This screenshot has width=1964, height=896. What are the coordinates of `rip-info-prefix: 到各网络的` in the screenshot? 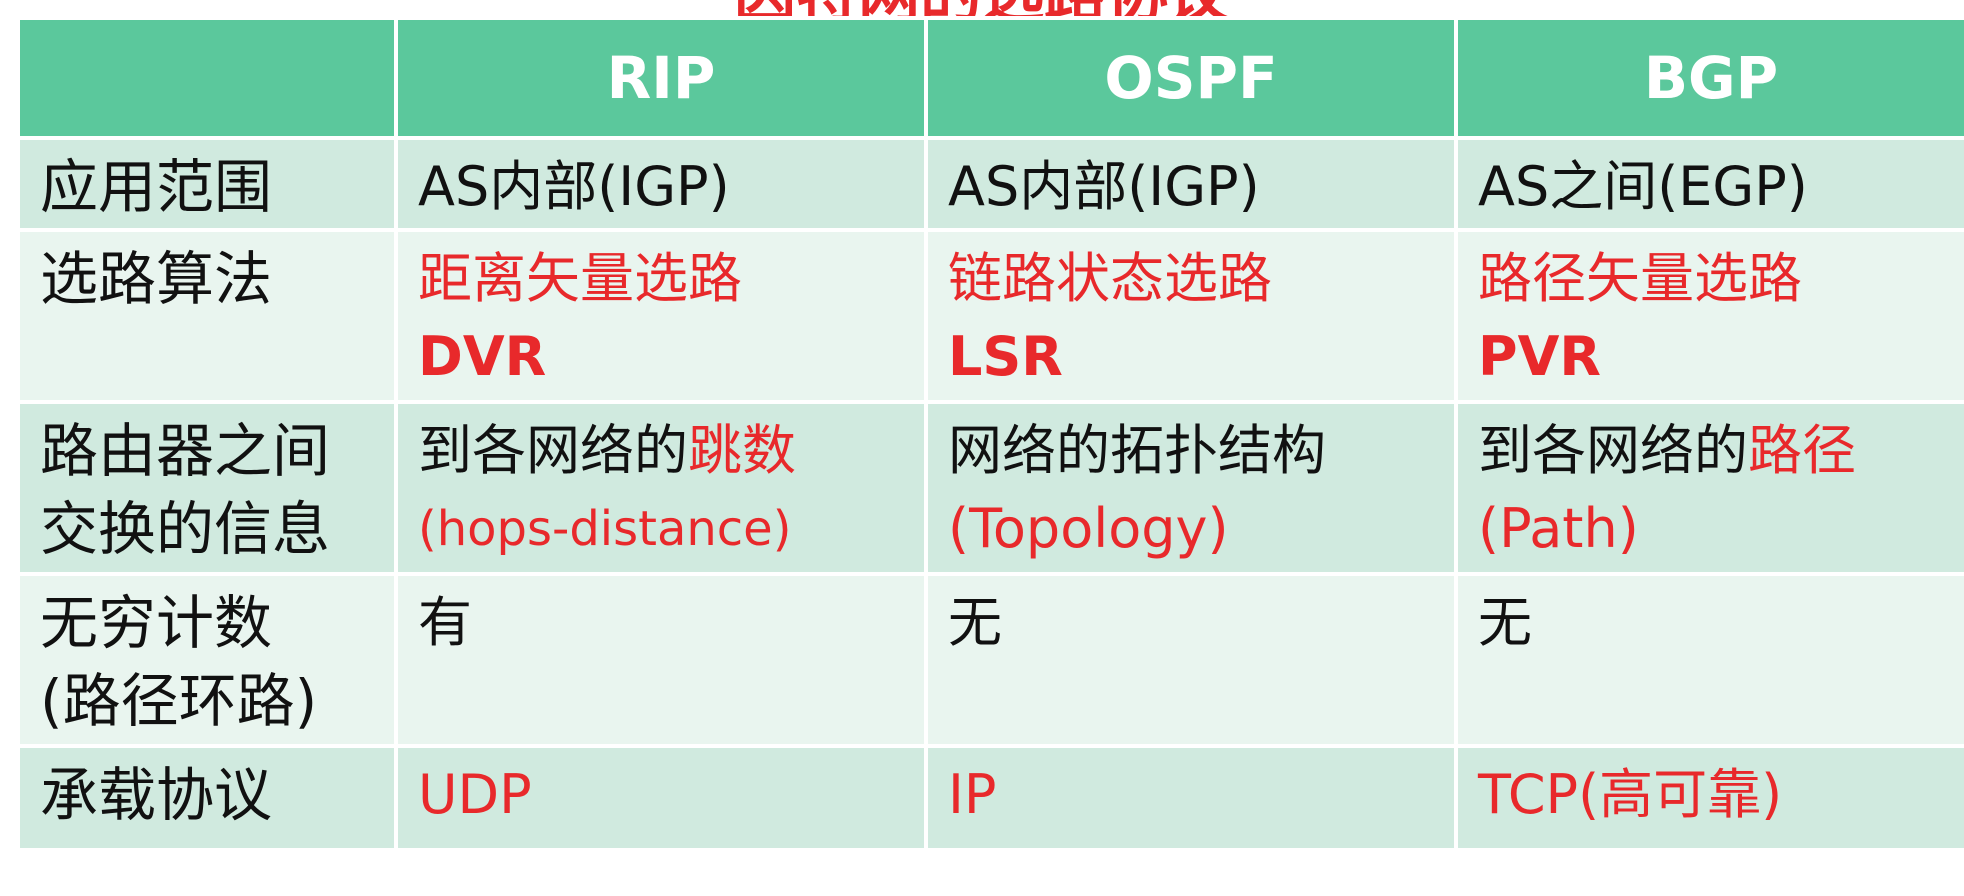 It's located at (553, 450).